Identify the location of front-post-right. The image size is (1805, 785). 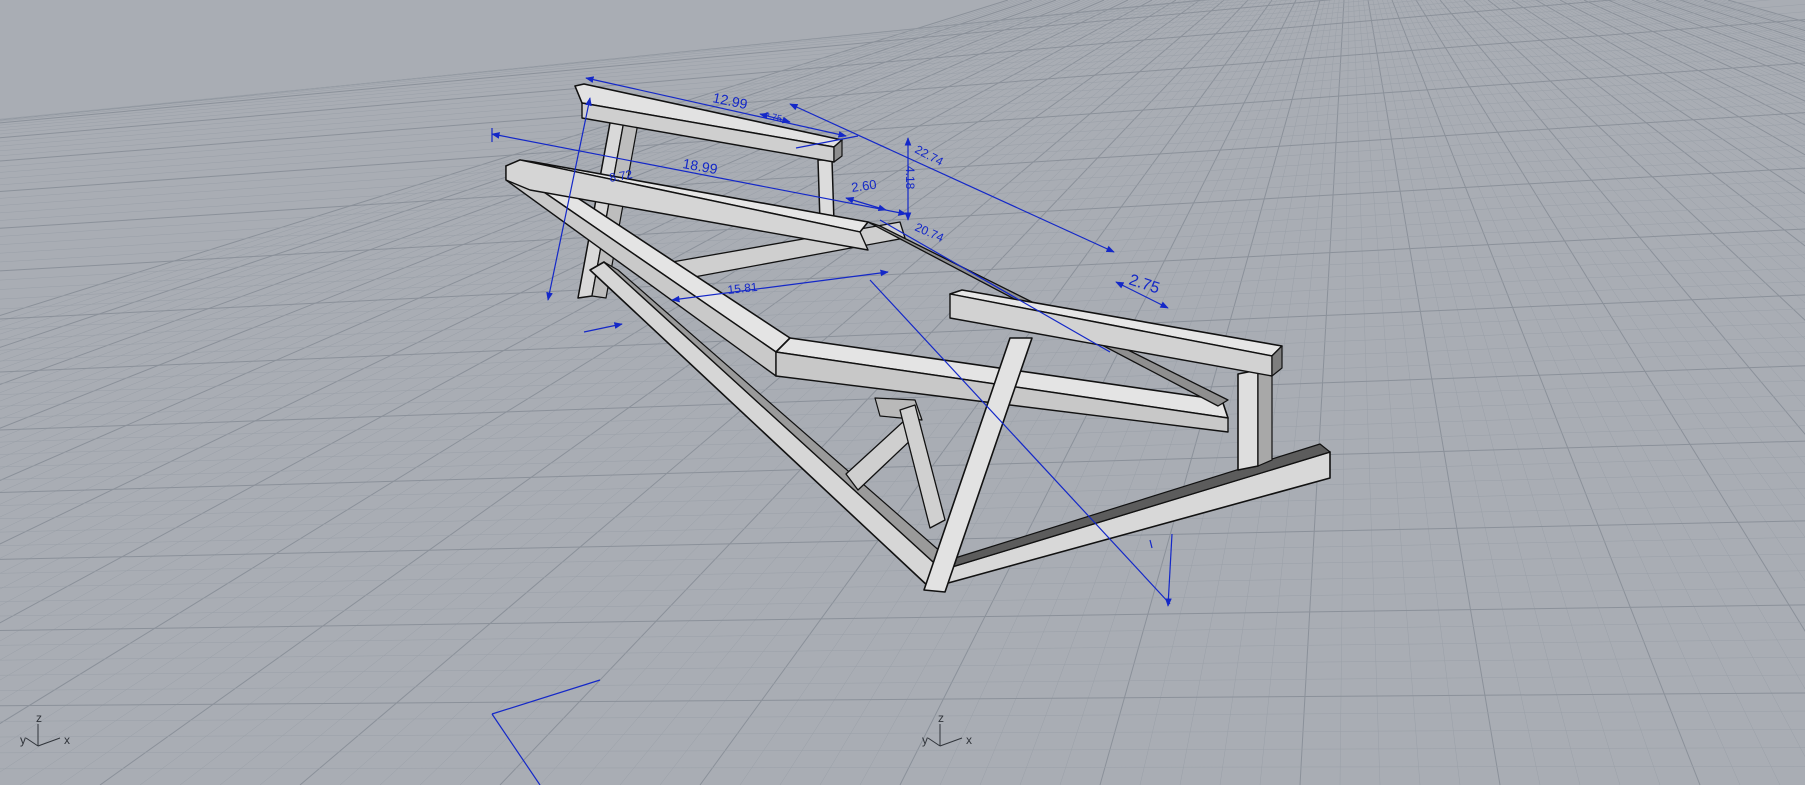
(1248, 420).